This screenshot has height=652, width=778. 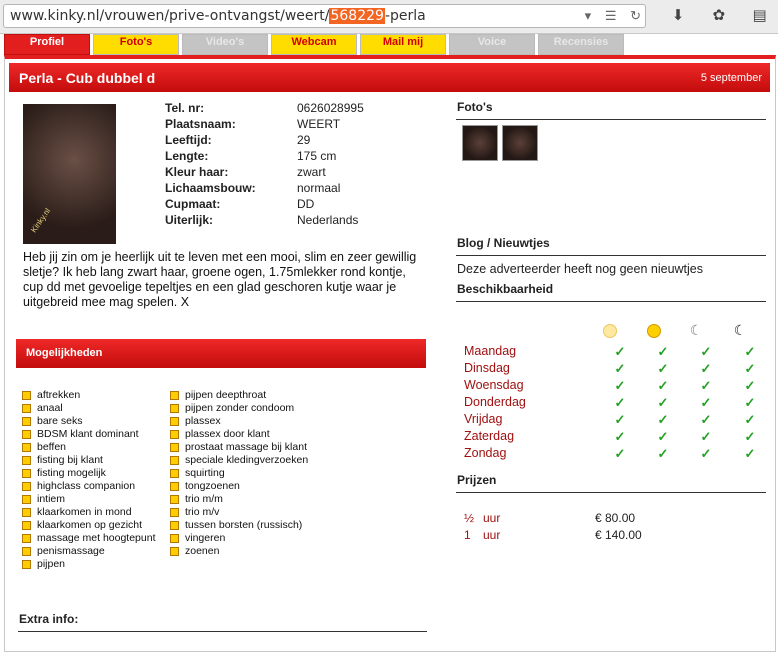 What do you see at coordinates (221, 353) in the screenshot?
I see `mogelijkheden-header: Mogelijkheden` at bounding box center [221, 353].